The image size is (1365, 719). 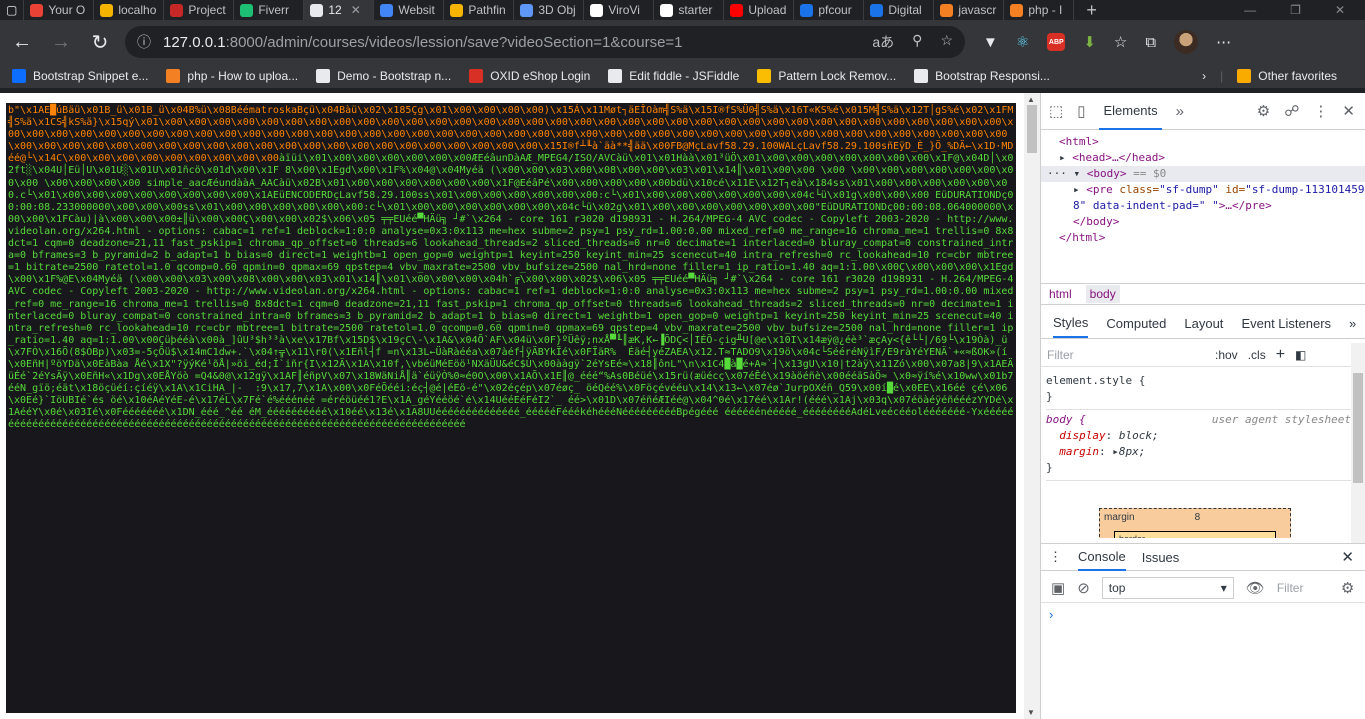 What do you see at coordinates (1120, 42) in the screenshot?
I see `favorites-icon: ☆` at bounding box center [1120, 42].